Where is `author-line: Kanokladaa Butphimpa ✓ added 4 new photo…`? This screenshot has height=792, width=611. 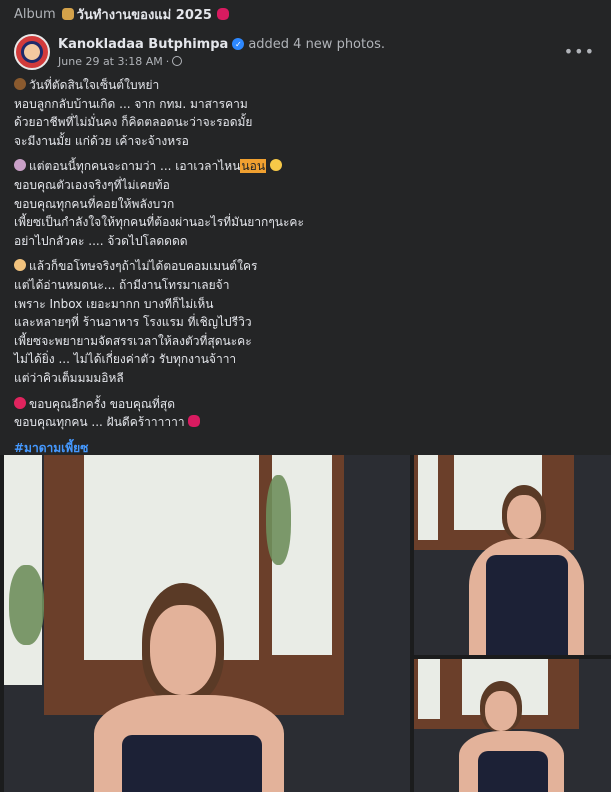 author-line: Kanokladaa Butphimpa ✓ added 4 new photo… is located at coordinates (221, 44).